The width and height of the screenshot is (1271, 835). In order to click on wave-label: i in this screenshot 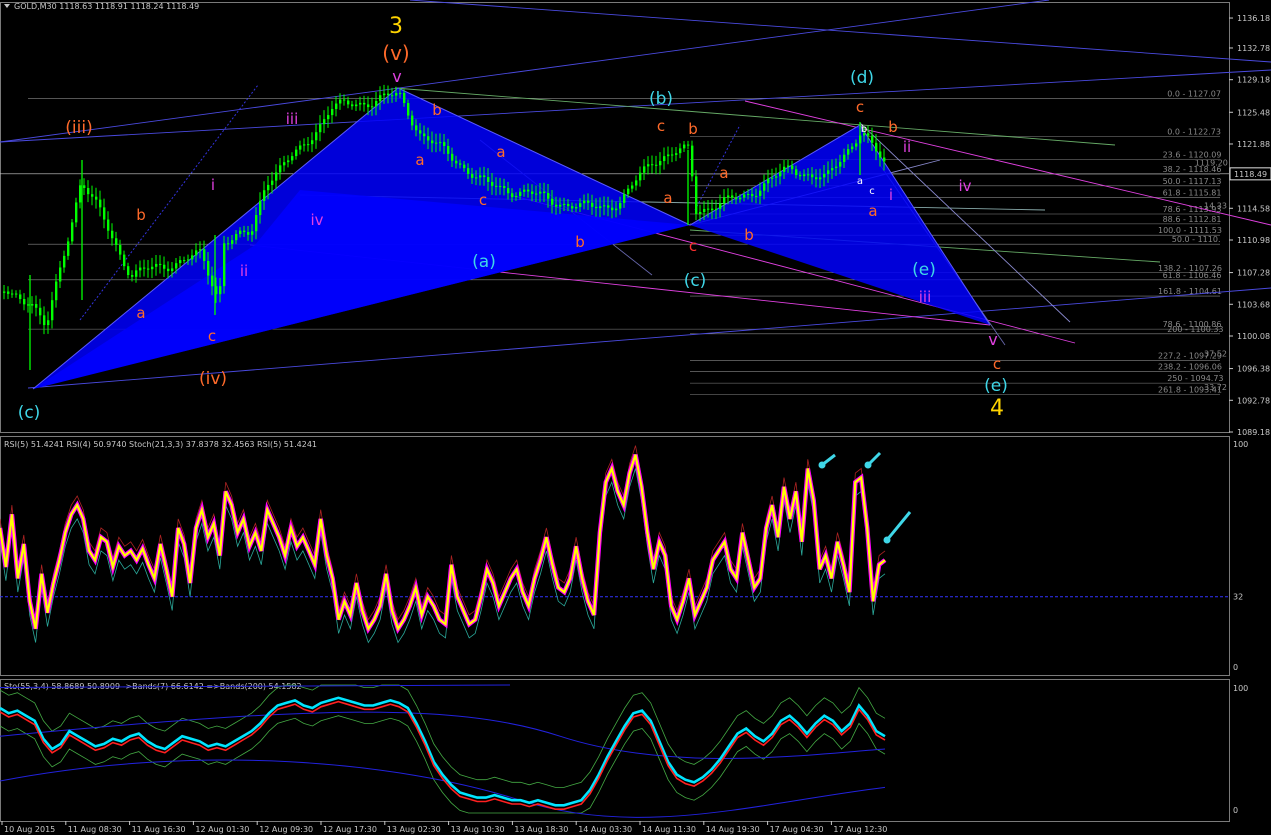, I will do `click(213, 185)`.